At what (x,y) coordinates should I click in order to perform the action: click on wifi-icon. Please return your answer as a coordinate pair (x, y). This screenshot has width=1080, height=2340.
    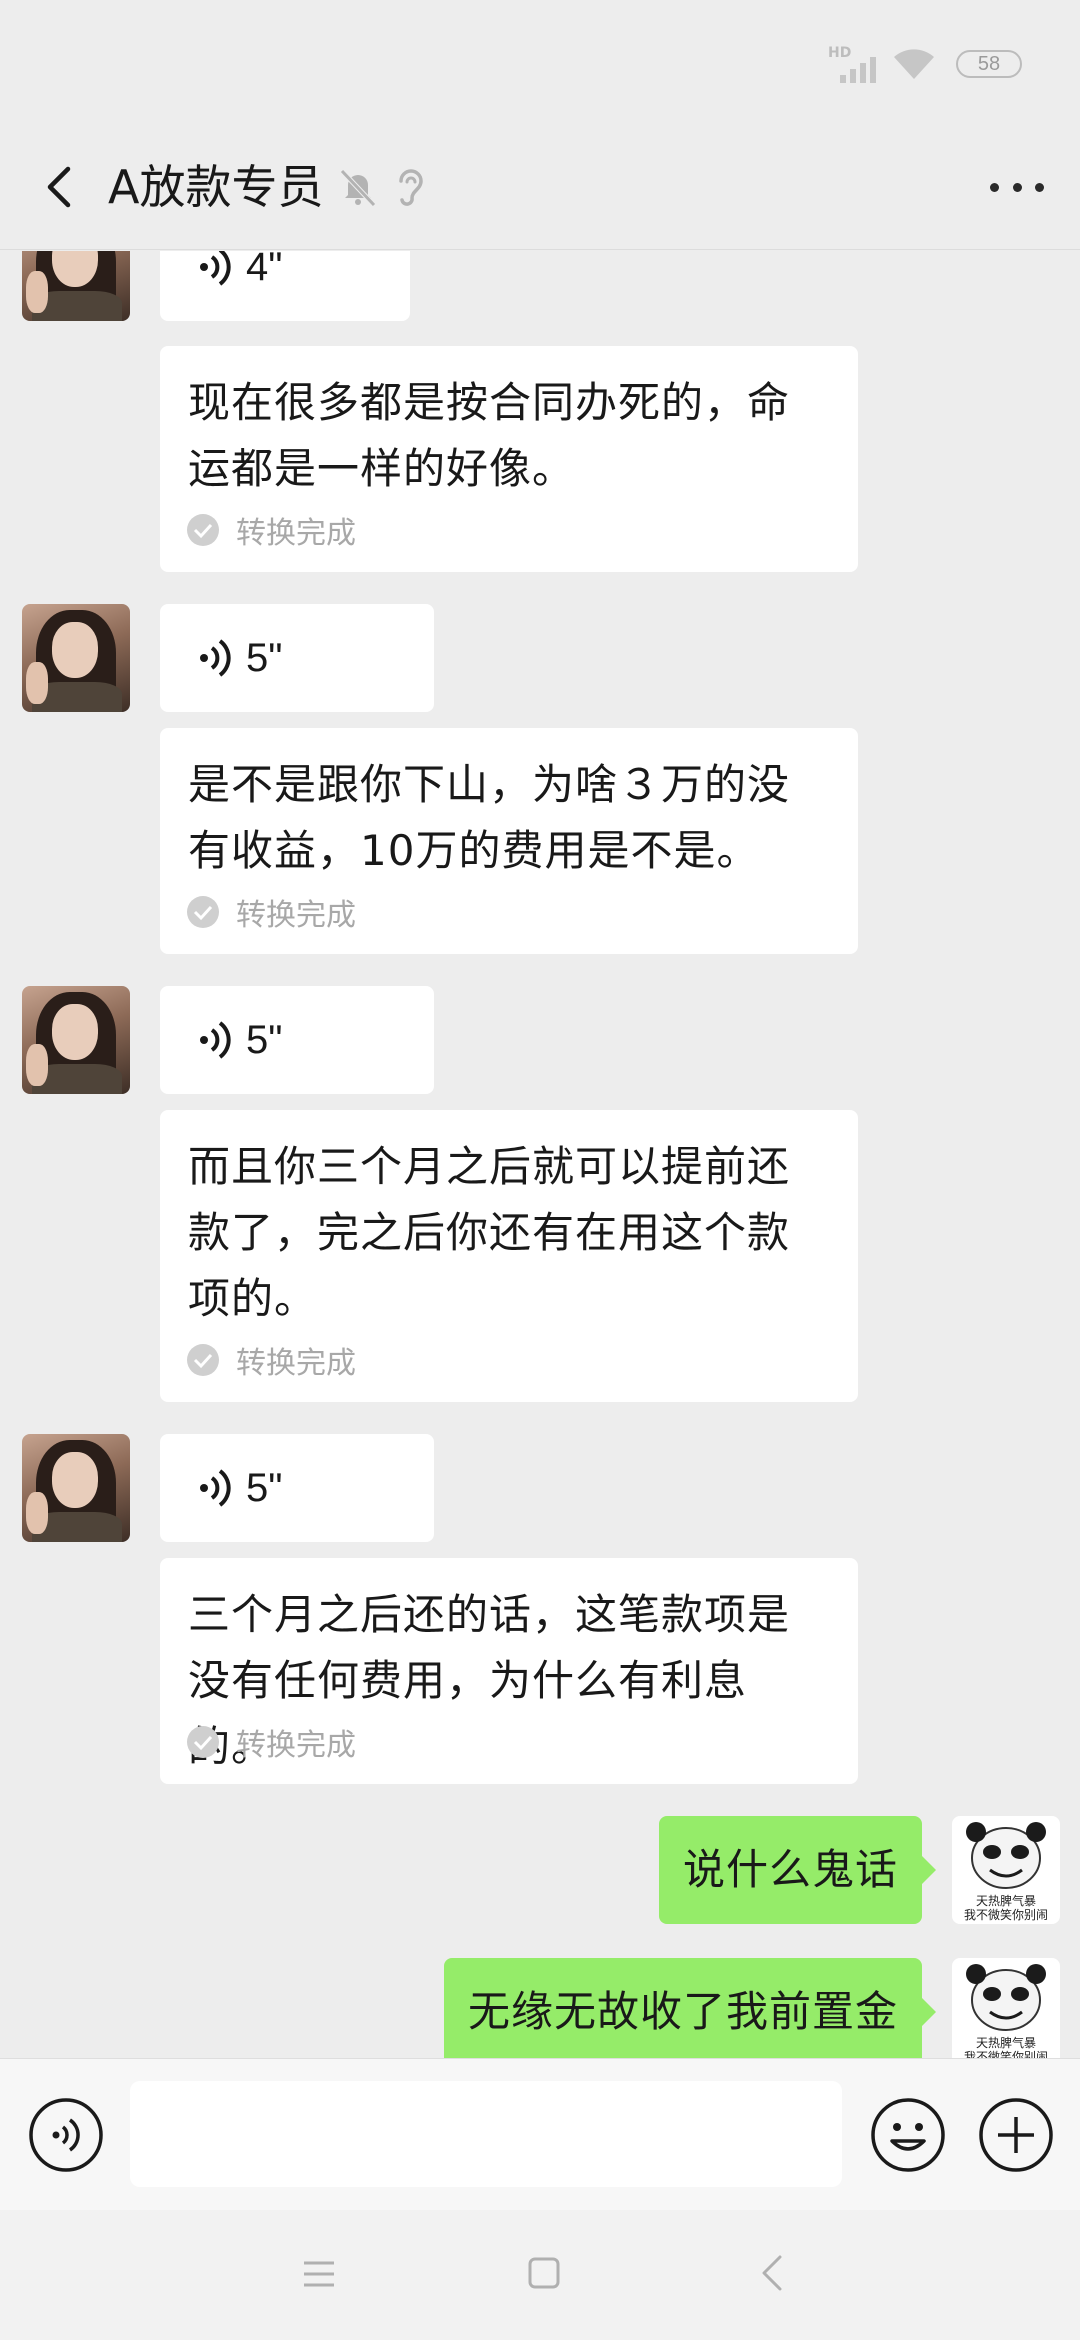
    Looking at the image, I should click on (914, 64).